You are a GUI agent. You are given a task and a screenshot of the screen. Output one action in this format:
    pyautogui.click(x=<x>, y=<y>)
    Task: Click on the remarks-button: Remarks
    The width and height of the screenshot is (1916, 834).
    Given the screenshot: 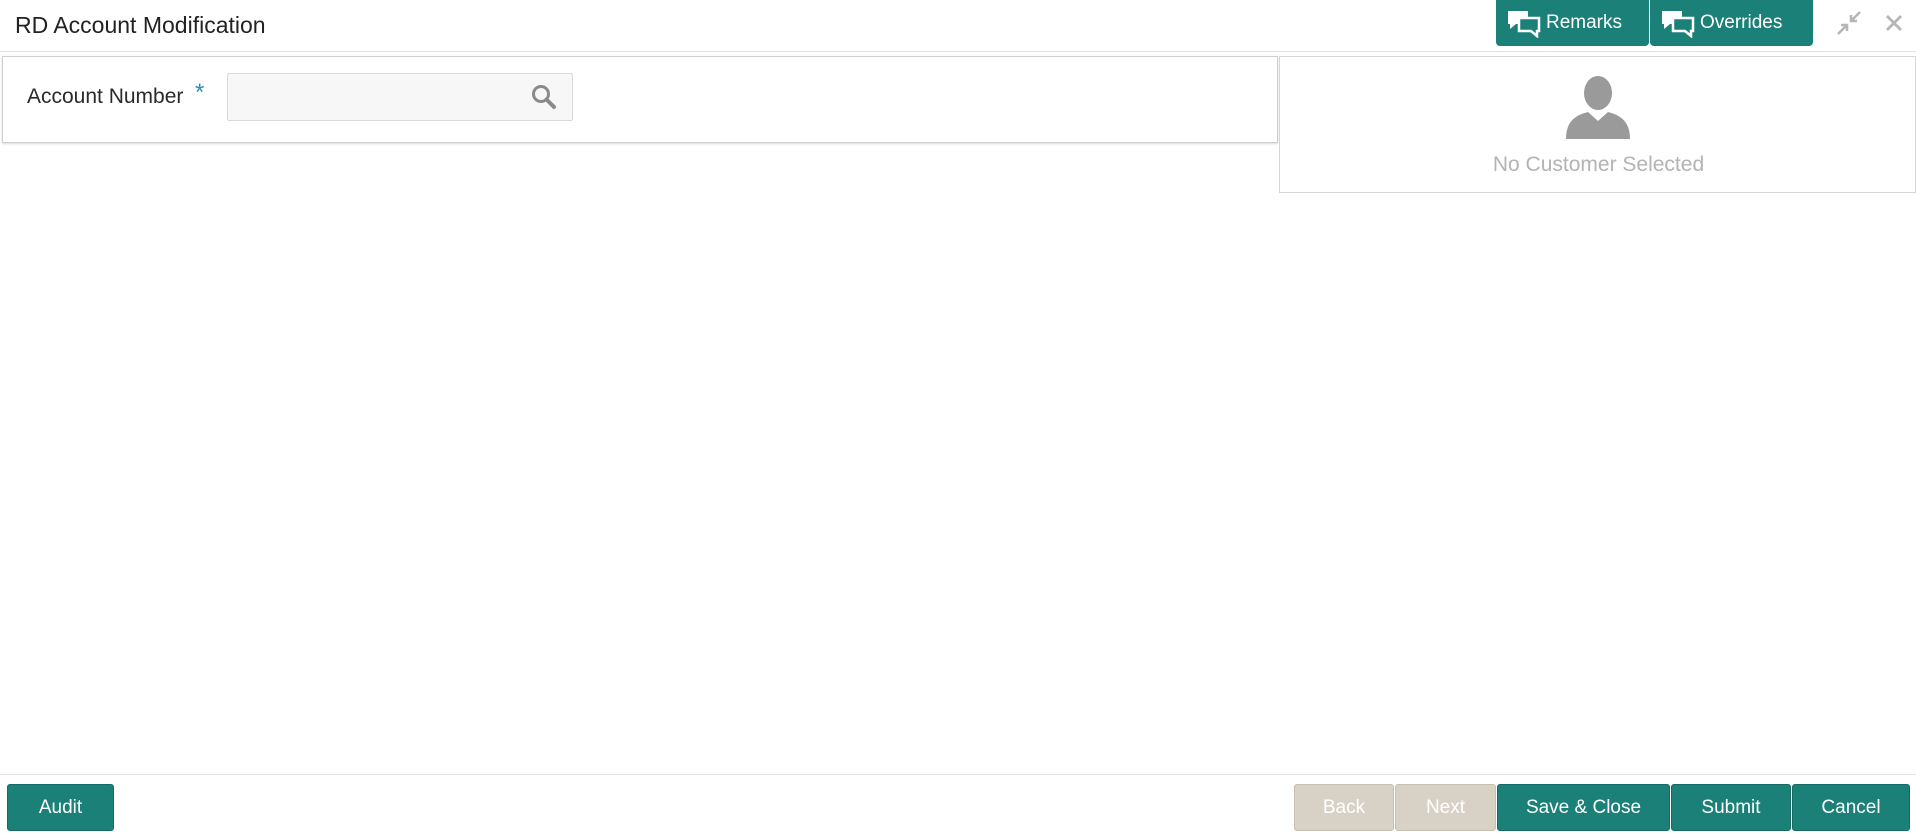 What is the action you would take?
    pyautogui.click(x=1572, y=23)
    